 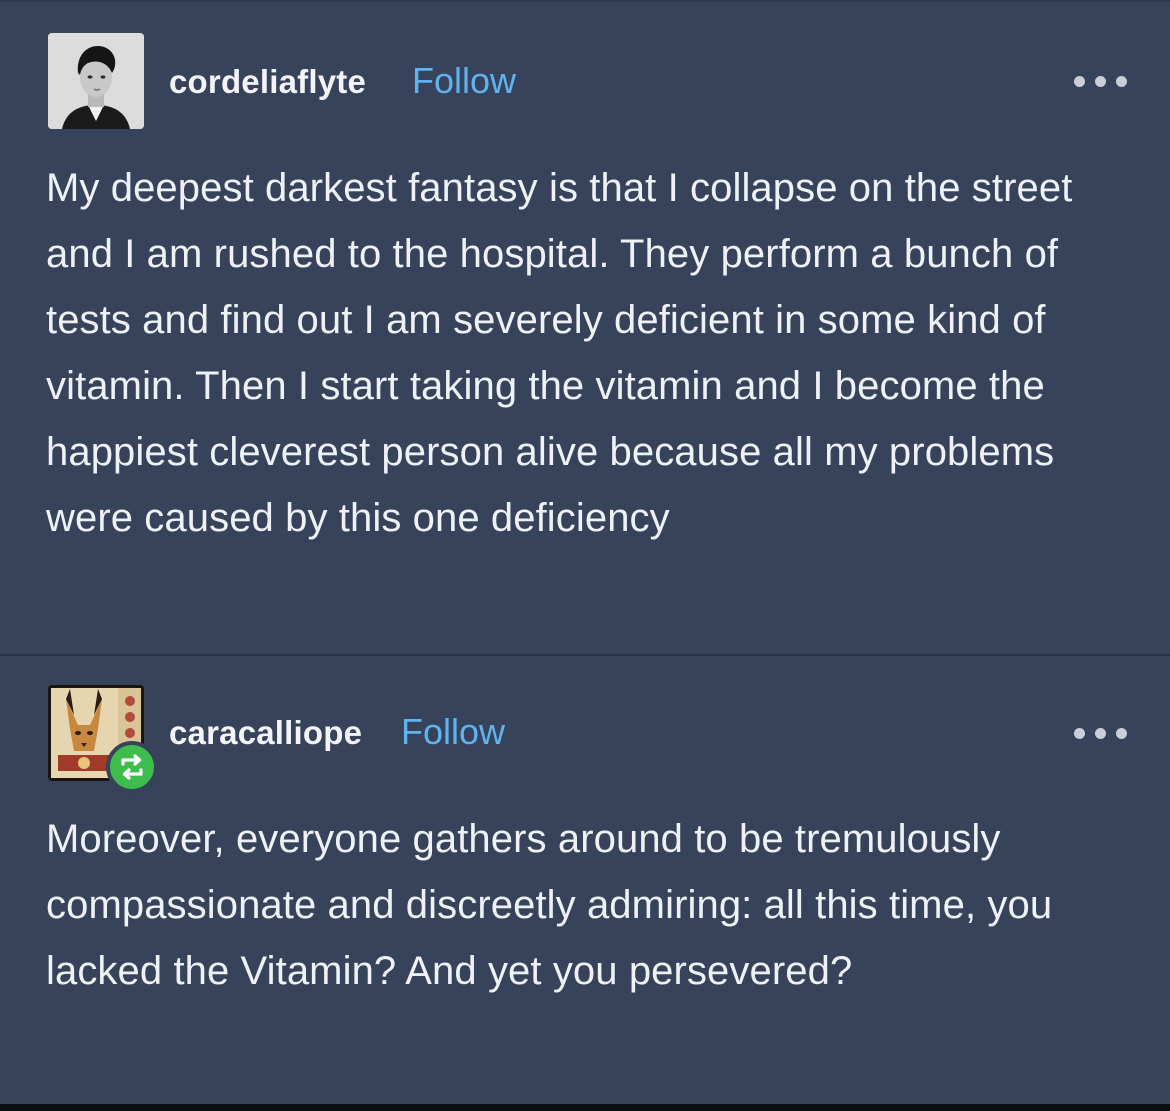 What do you see at coordinates (267, 82) in the screenshot?
I see `username: cordeliaflyte` at bounding box center [267, 82].